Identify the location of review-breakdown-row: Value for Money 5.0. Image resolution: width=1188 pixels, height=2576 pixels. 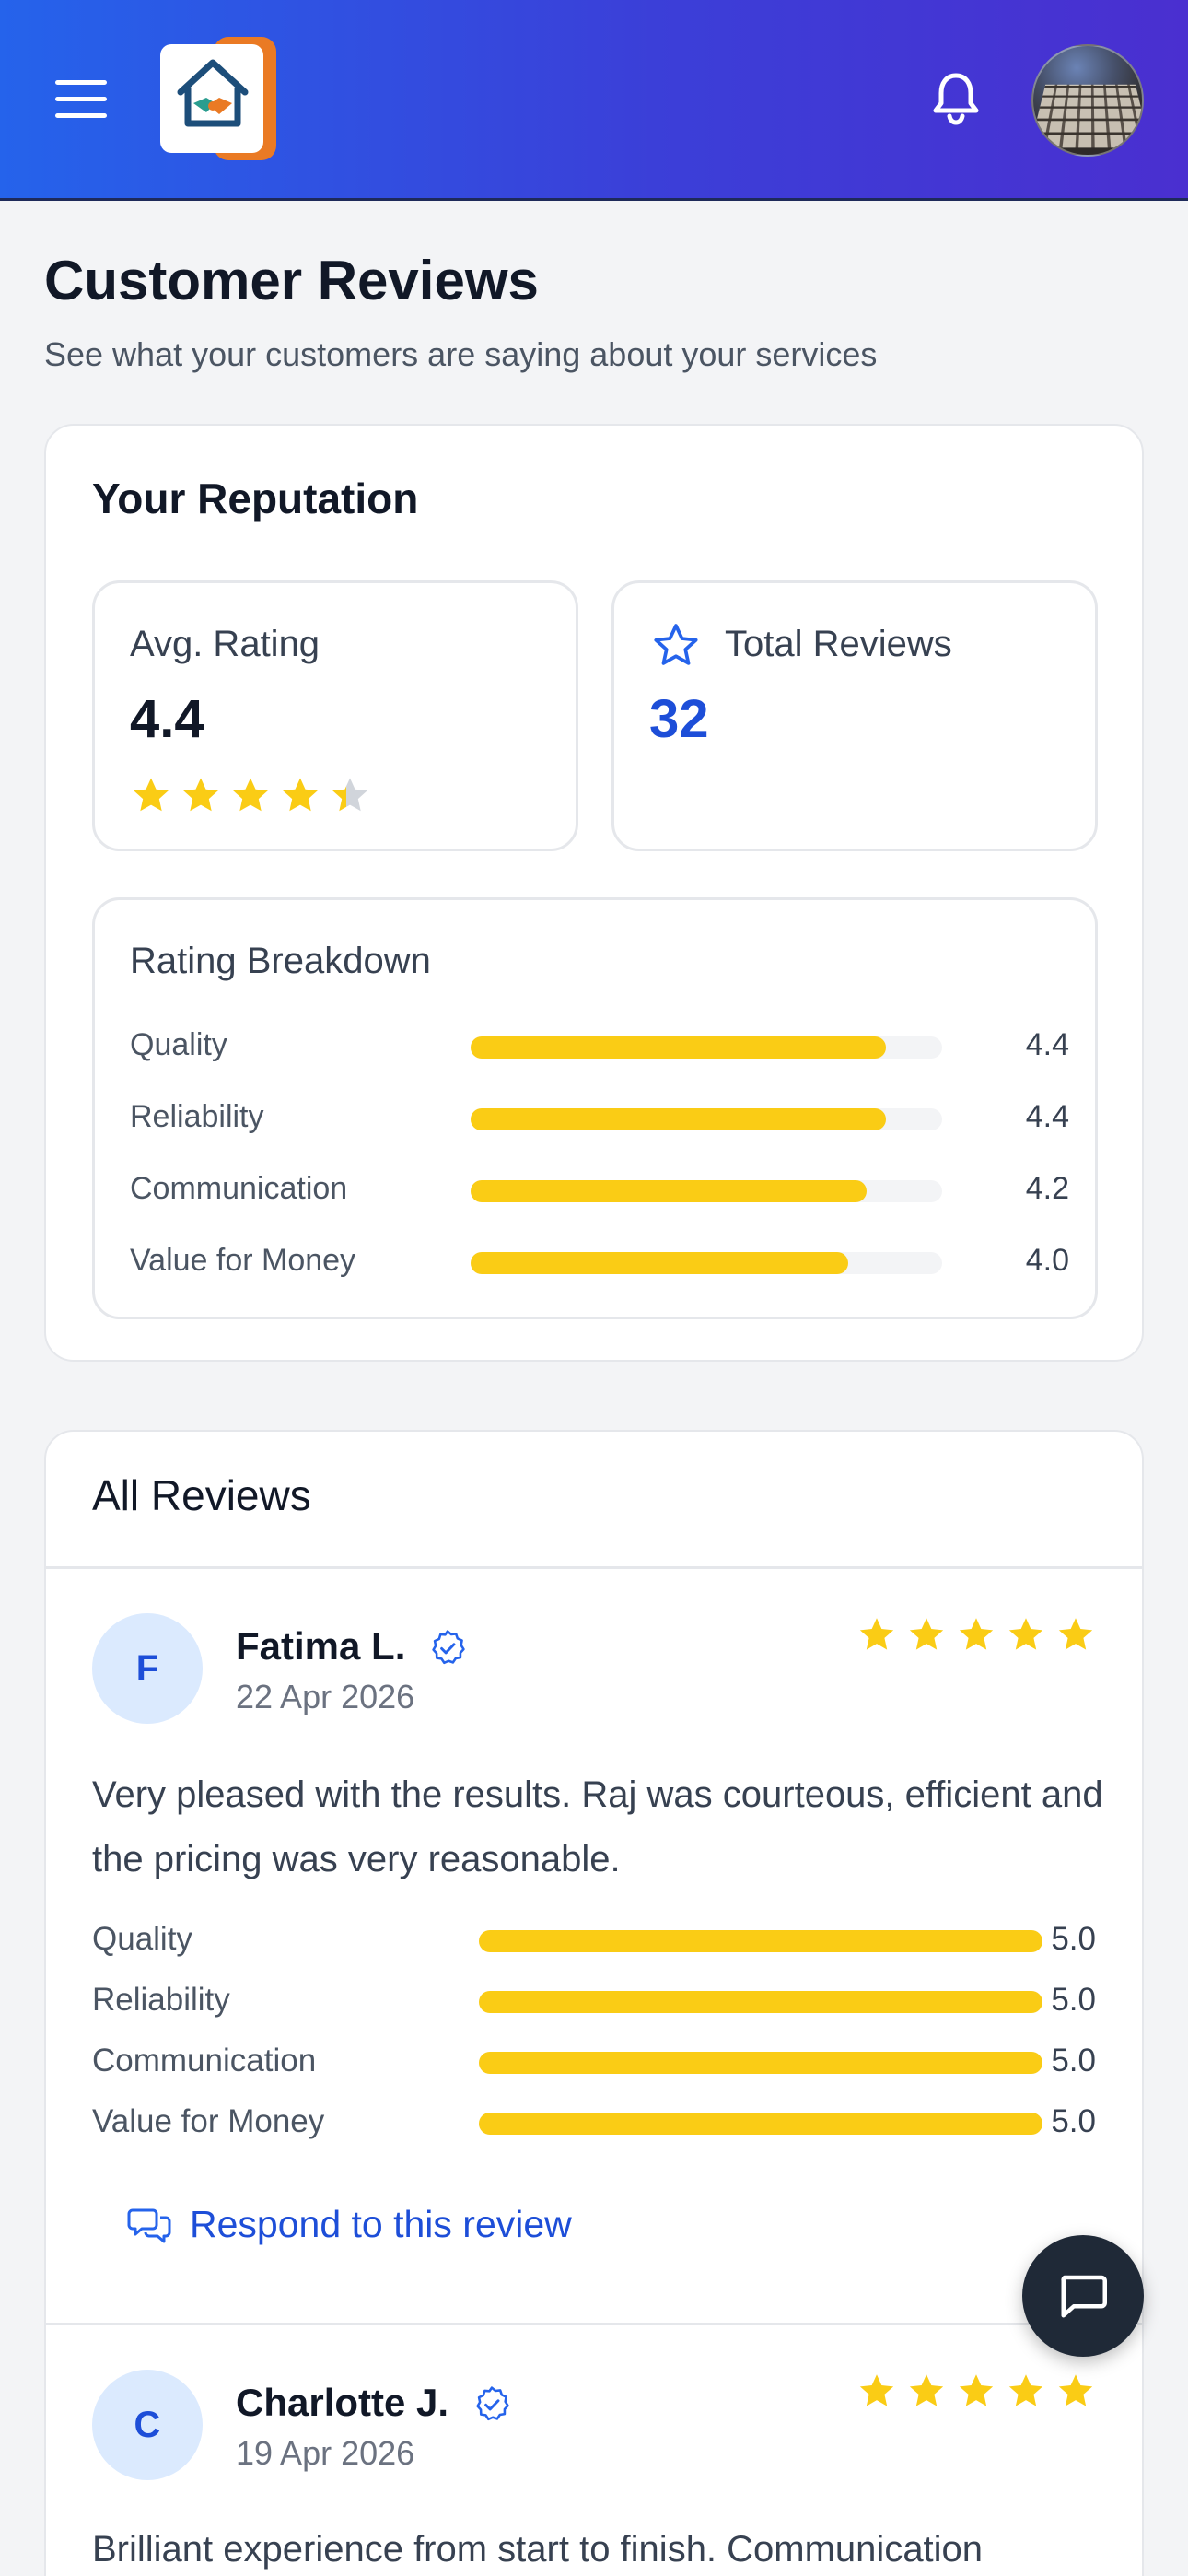
(594, 2123).